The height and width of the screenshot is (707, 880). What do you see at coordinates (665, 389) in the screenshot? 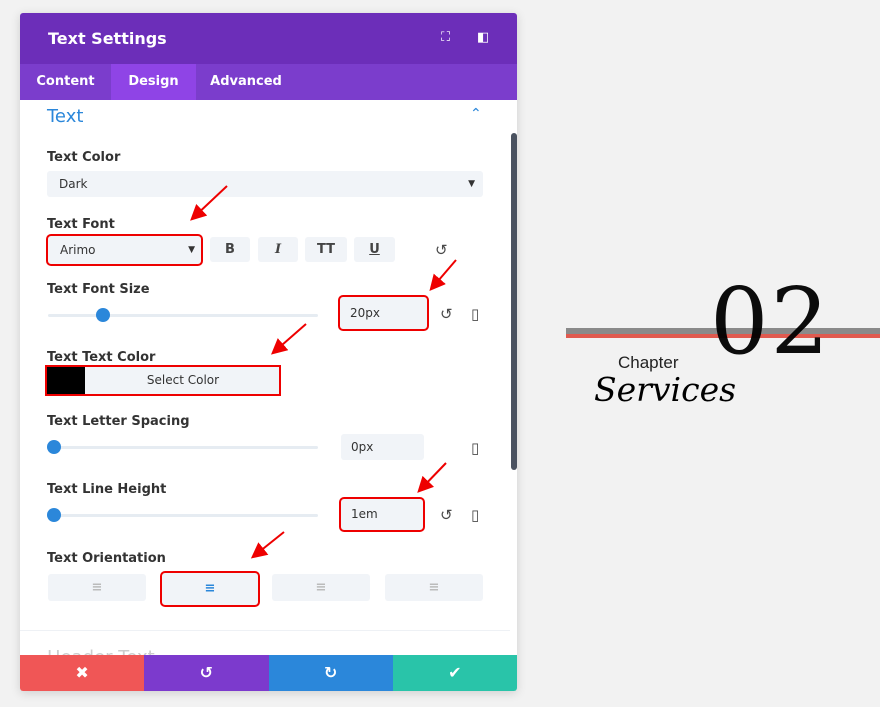
I see `chapter-title: Services` at bounding box center [665, 389].